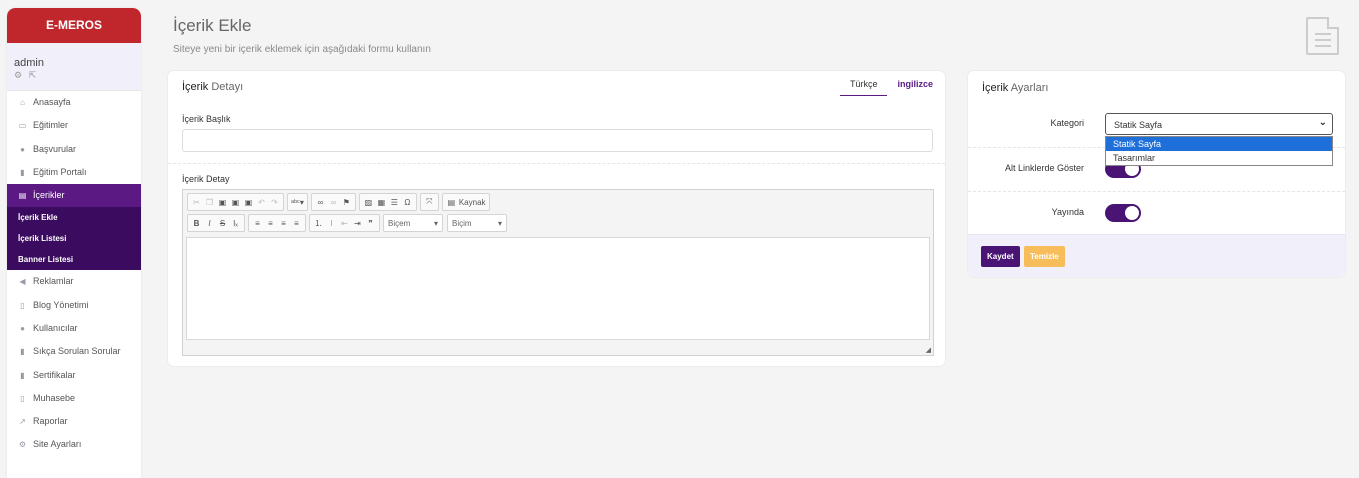 The width and height of the screenshot is (1359, 478). What do you see at coordinates (74, 328) in the screenshot?
I see `sidebar-item-kullanicilar: ● Kullanıcılar` at bounding box center [74, 328].